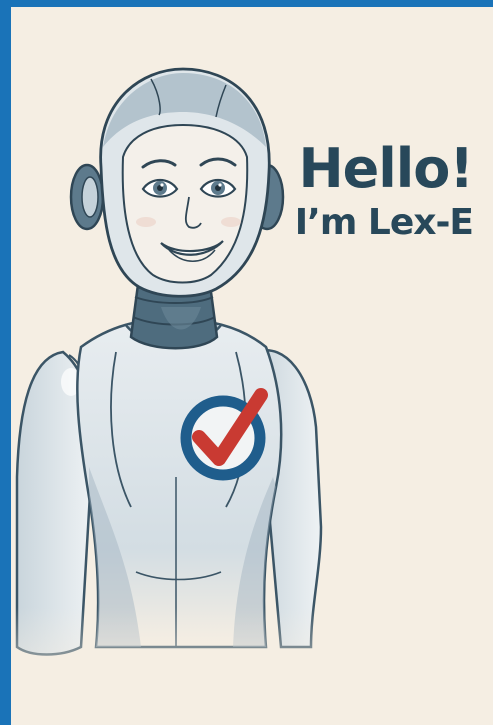 The height and width of the screenshot is (725, 493). What do you see at coordinates (177, 182) in the screenshot?
I see `robot-head` at bounding box center [177, 182].